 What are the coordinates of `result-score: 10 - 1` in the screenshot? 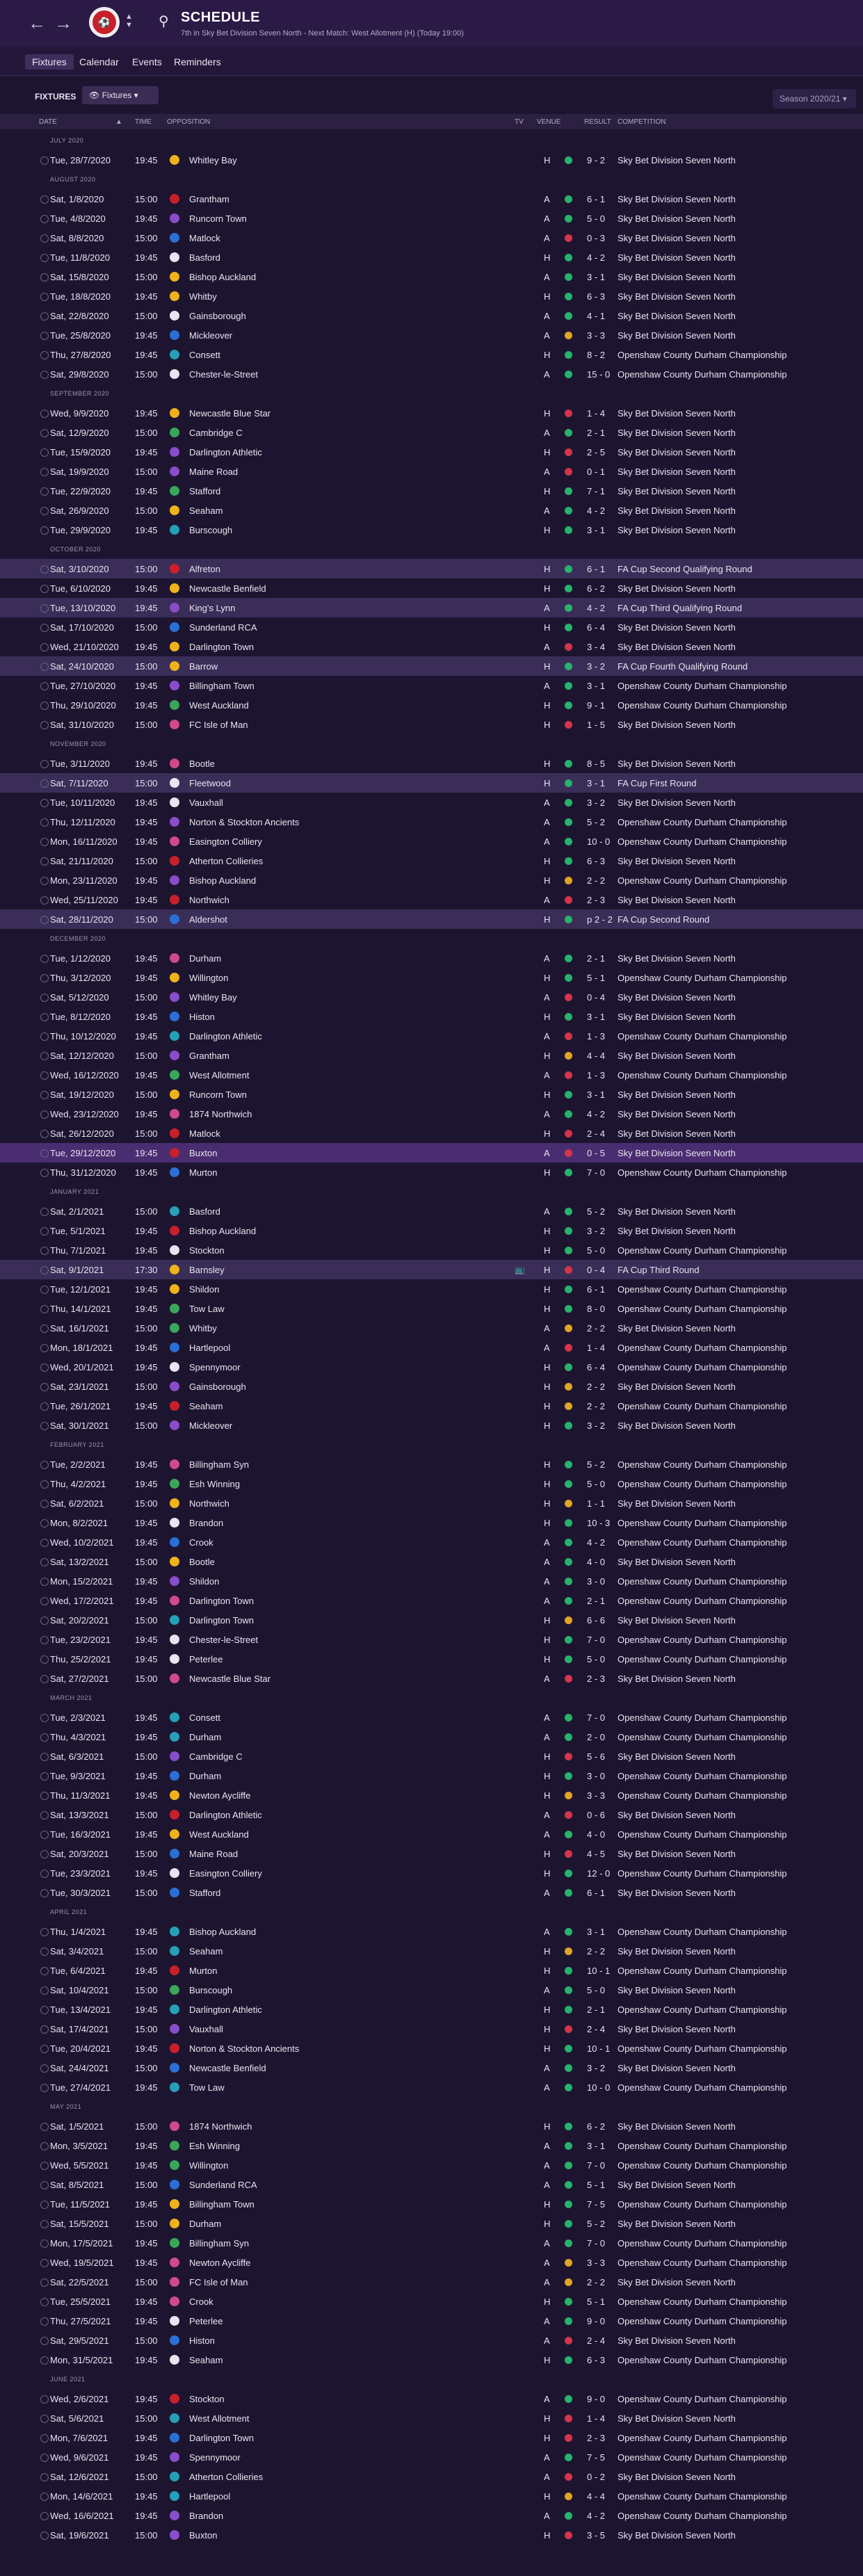 It's located at (598, 1971).